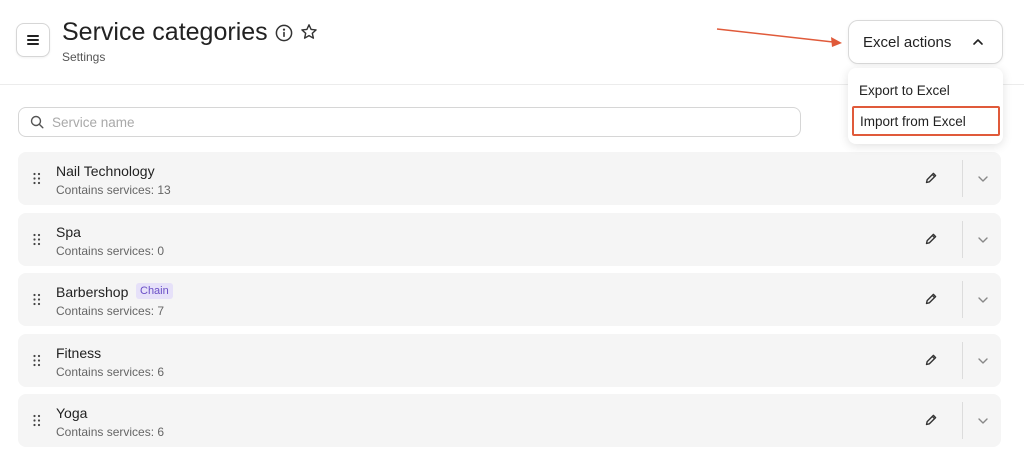  Describe the element at coordinates (309, 32) in the screenshot. I see `star-icon` at that location.